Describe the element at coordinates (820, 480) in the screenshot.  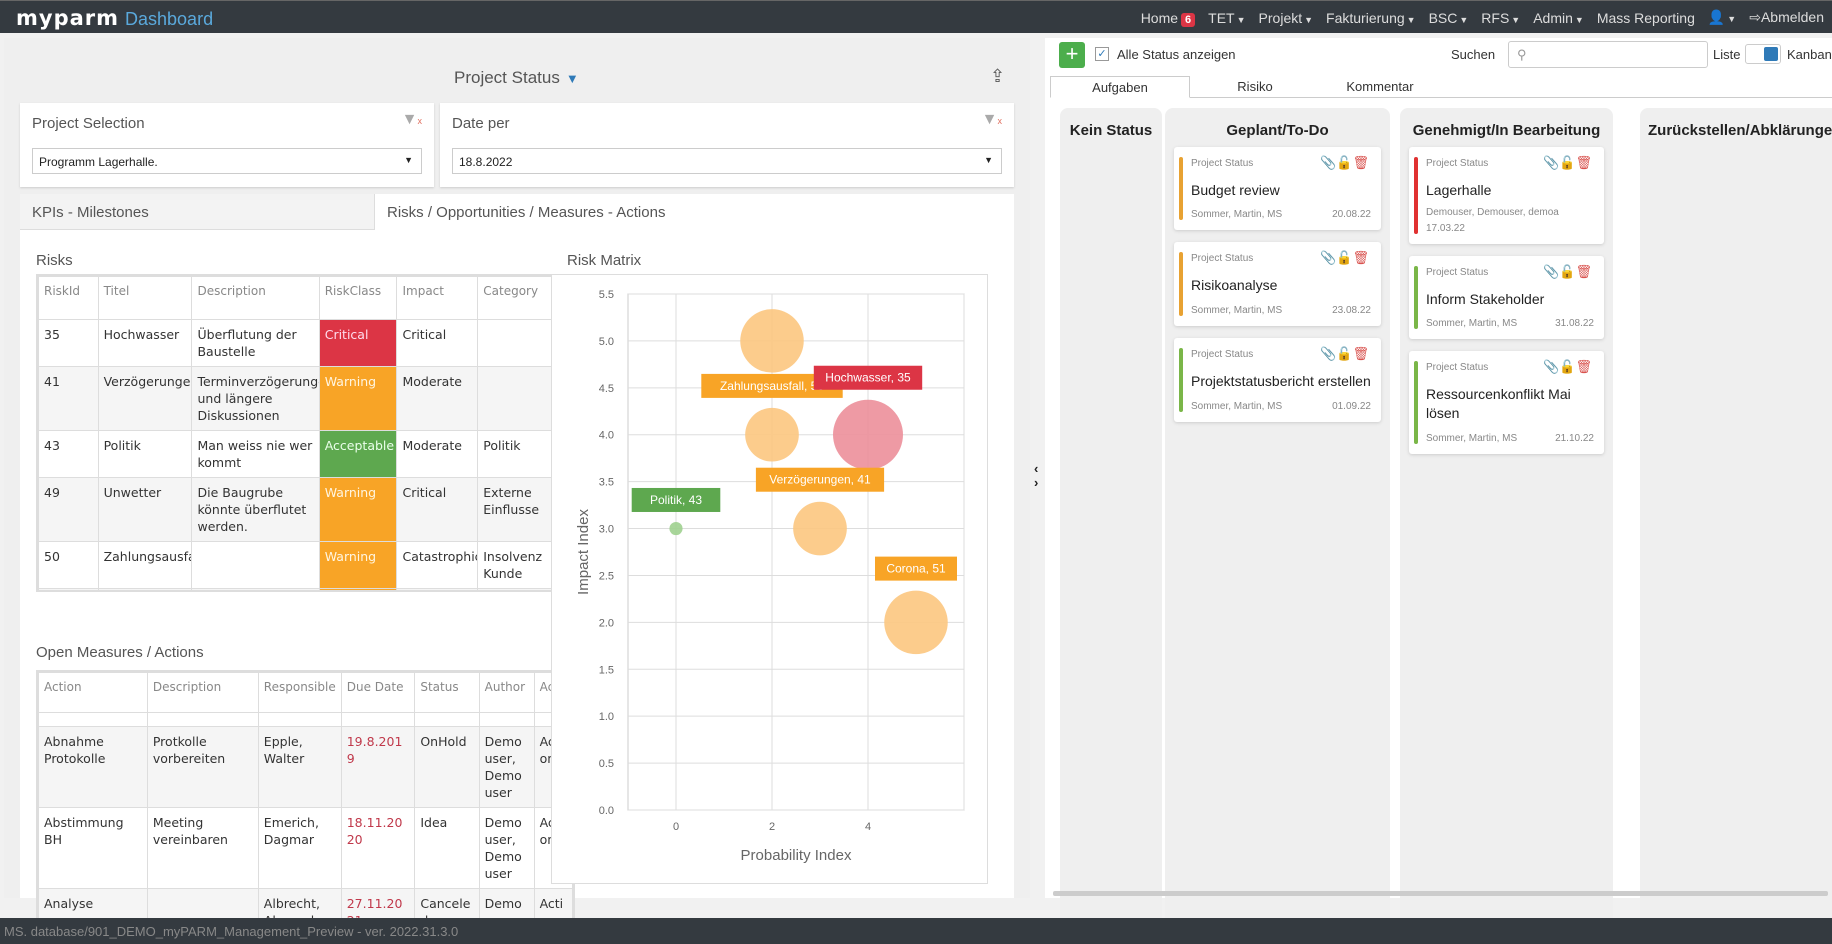
I see `bubble-label: Verzögerungen, 41` at that location.